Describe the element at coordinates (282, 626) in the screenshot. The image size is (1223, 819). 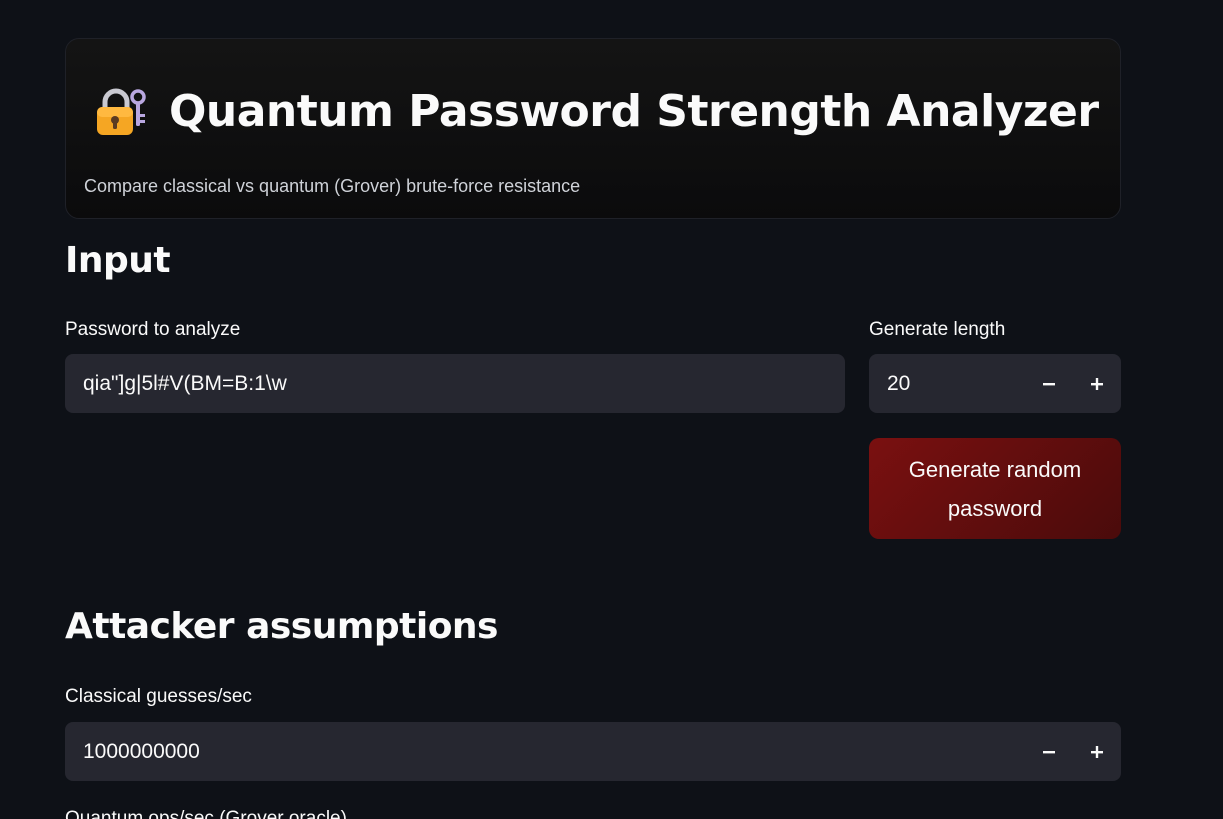
I see `attacker-section-heading: Attacker assumptions` at that location.